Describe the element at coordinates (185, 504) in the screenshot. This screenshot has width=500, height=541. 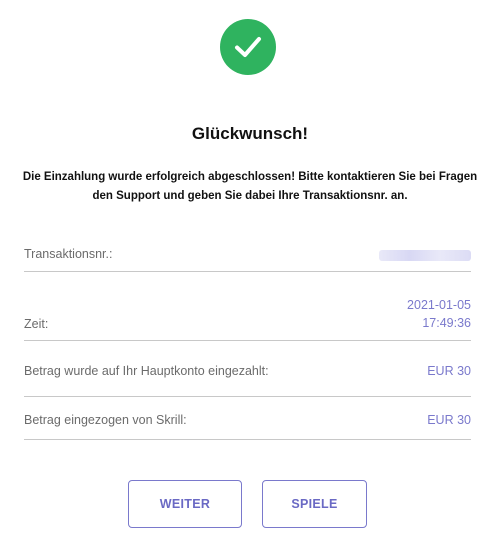
I see `continue-button: WEITER` at that location.